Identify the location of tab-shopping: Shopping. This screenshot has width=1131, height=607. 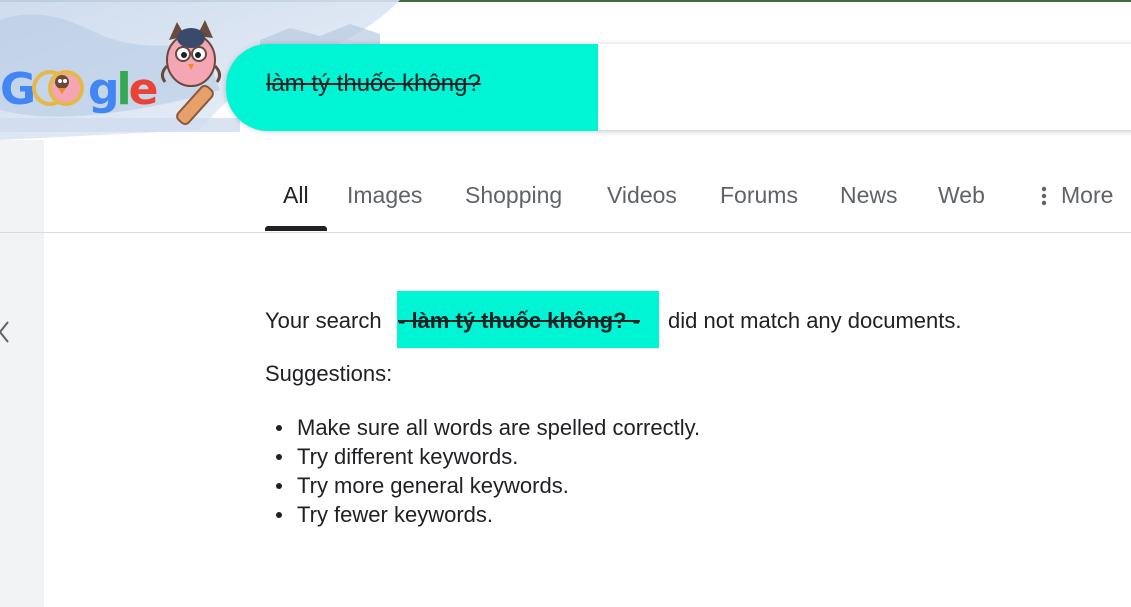
(513, 195).